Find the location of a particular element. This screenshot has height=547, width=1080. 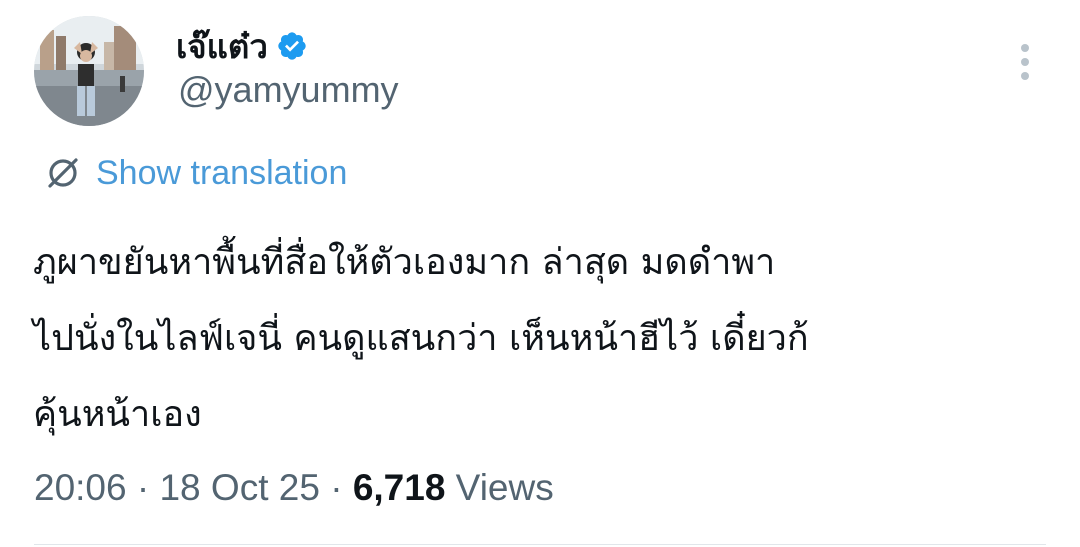

views-label: Views is located at coordinates (499, 488).